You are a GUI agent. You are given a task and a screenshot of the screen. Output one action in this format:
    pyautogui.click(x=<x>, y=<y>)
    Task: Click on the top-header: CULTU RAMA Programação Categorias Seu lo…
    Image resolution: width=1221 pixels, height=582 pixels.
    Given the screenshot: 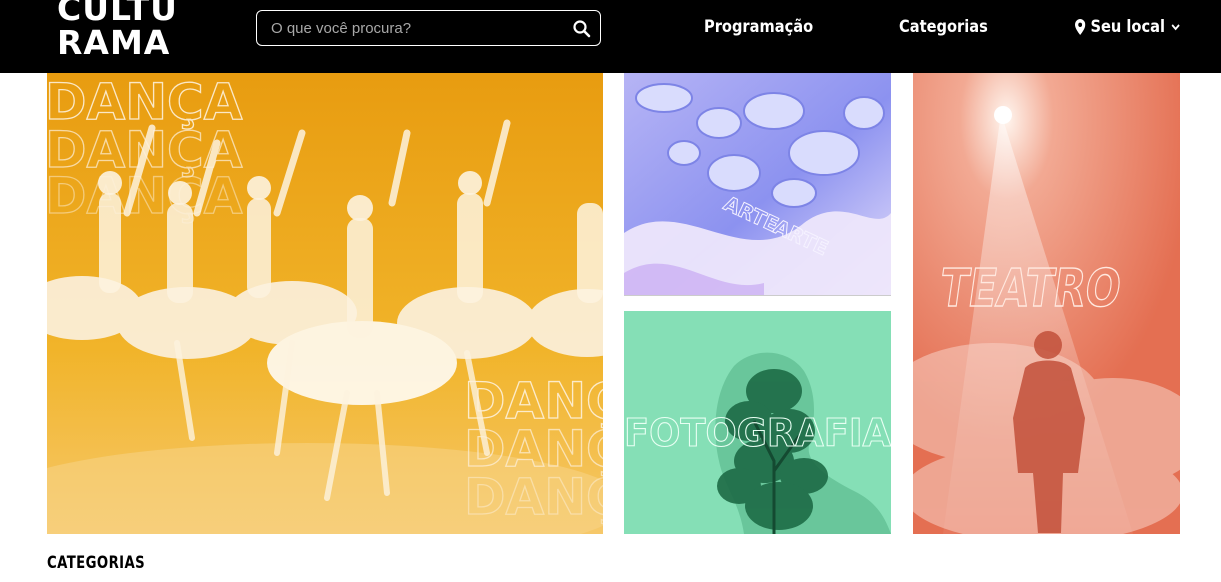 What is the action you would take?
    pyautogui.click(x=610, y=36)
    